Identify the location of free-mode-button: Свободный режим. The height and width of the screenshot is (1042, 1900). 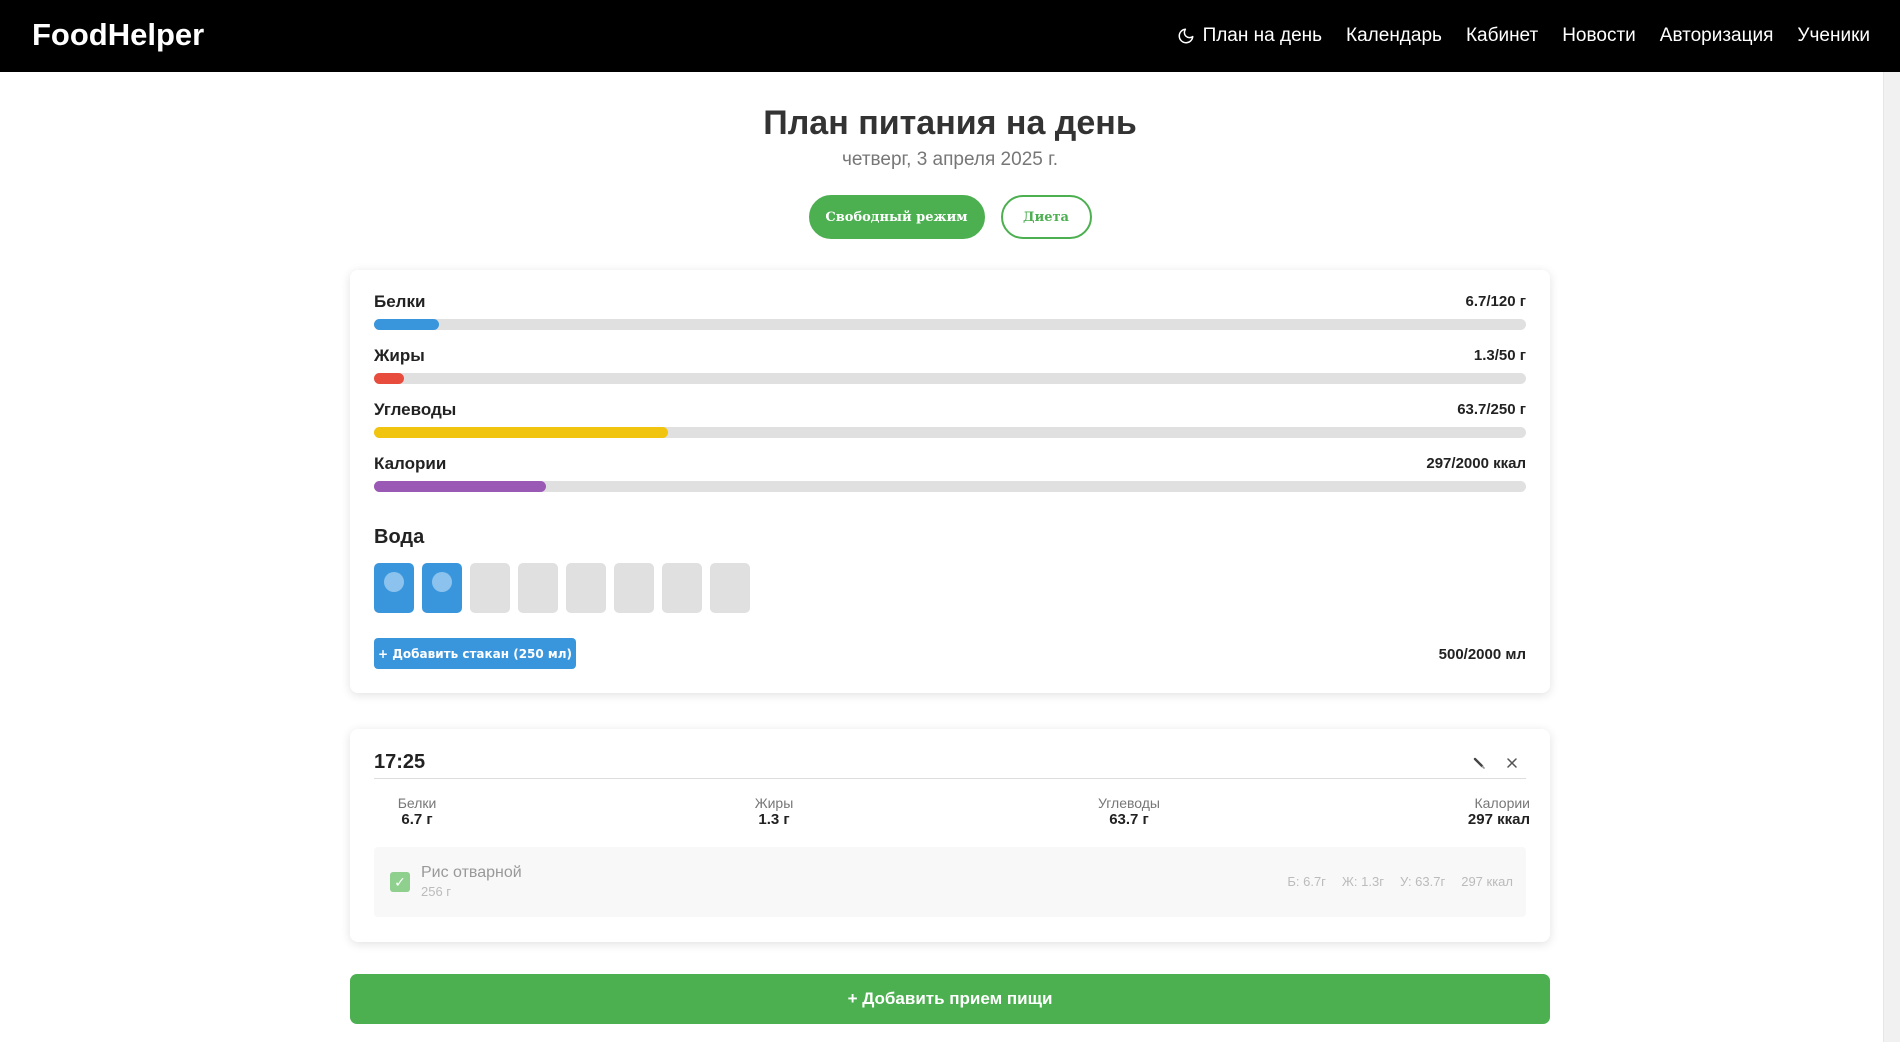
(896, 217).